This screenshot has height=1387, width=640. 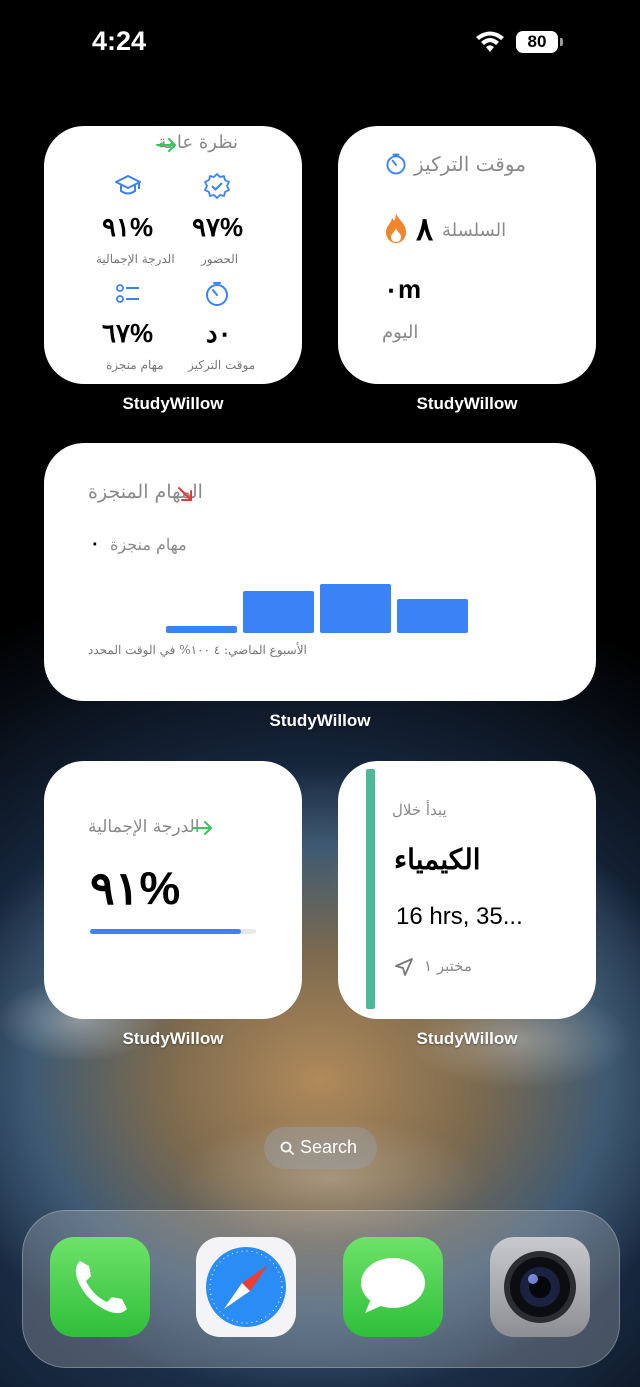 I want to click on compass-icon, so click(x=246, y=1287).